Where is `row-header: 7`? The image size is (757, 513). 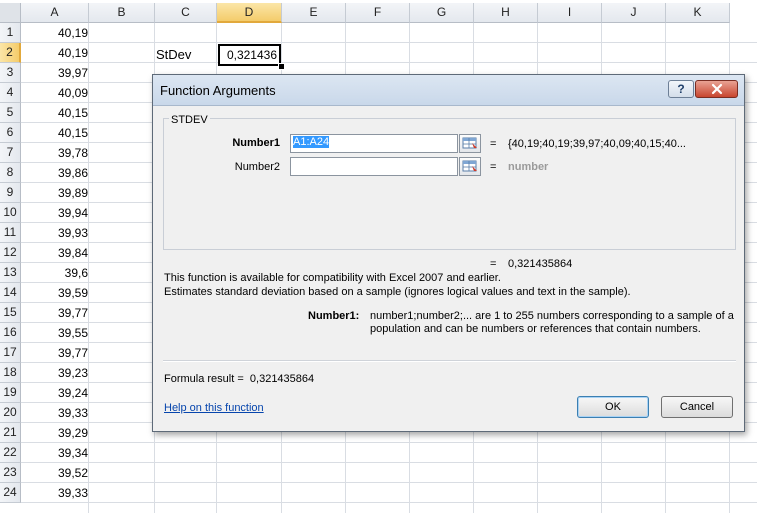
row-header: 7 is located at coordinates (10, 153).